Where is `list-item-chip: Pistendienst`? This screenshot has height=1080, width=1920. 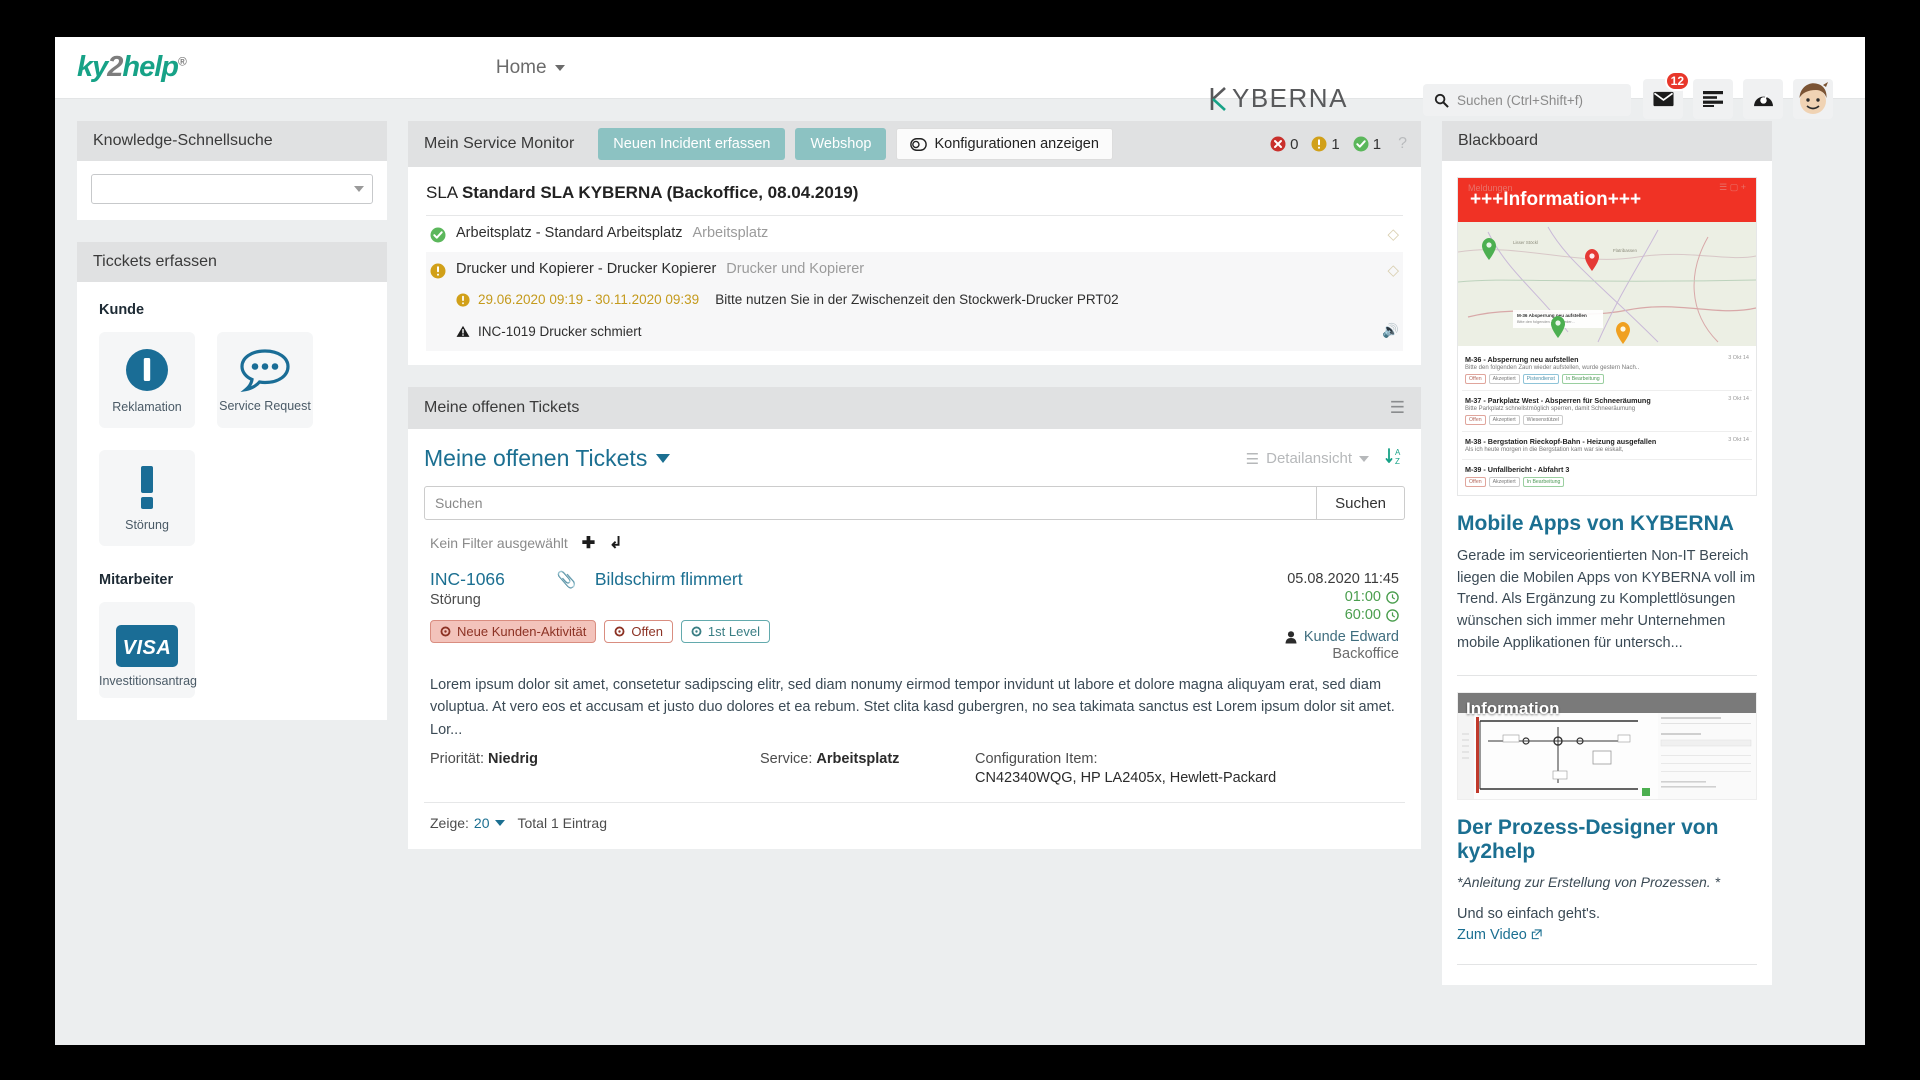 list-item-chip: Pistendienst is located at coordinates (1540, 379).